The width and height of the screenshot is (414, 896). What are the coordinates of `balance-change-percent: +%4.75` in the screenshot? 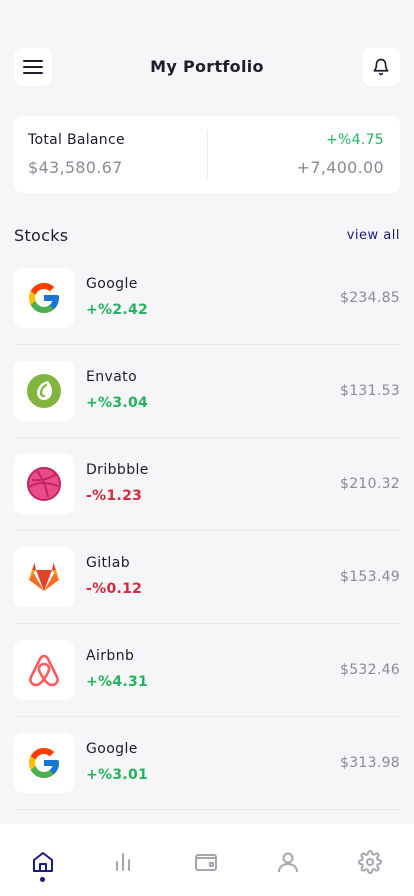 It's located at (354, 140).